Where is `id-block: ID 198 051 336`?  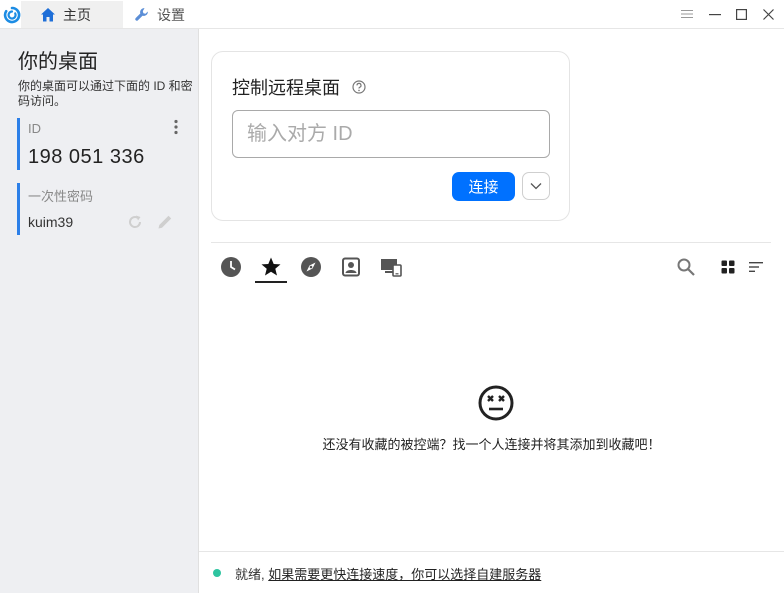 id-block: ID 198 051 336 is located at coordinates (103, 144).